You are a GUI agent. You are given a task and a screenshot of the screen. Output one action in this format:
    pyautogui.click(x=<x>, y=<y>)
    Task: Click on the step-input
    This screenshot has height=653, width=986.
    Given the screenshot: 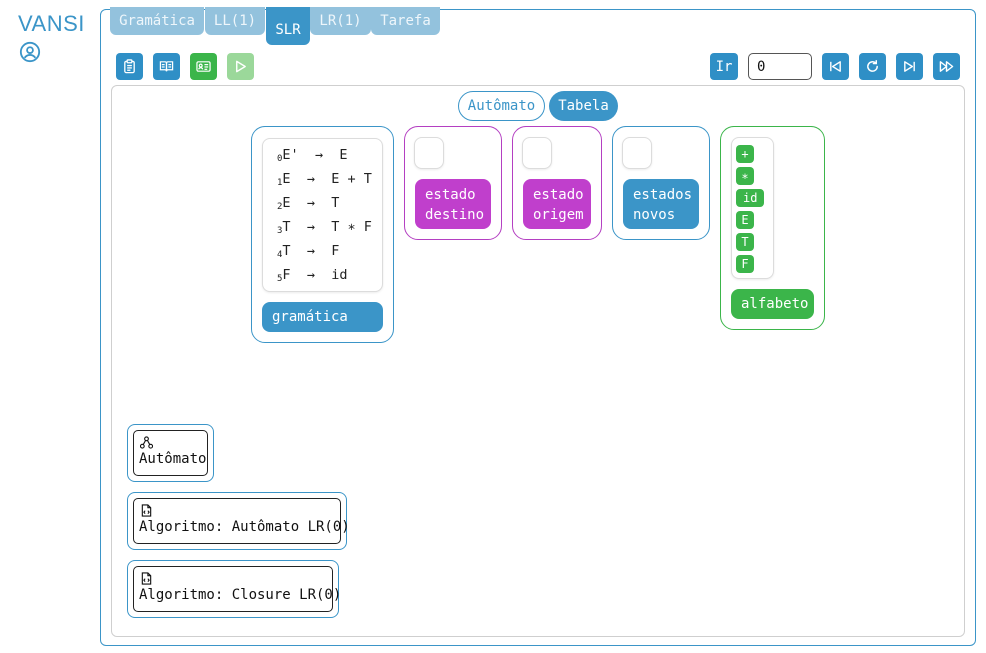 What is the action you would take?
    pyautogui.click(x=780, y=66)
    